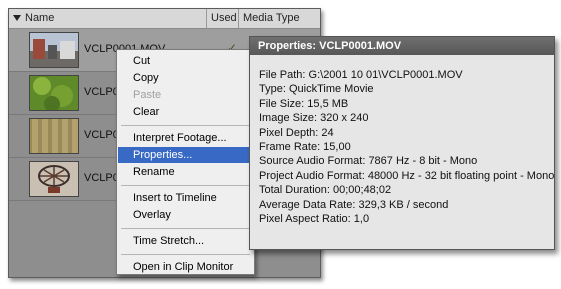 The height and width of the screenshot is (289, 561). I want to click on properties-title: Properties: VCLP0001.MOV, so click(402, 46).